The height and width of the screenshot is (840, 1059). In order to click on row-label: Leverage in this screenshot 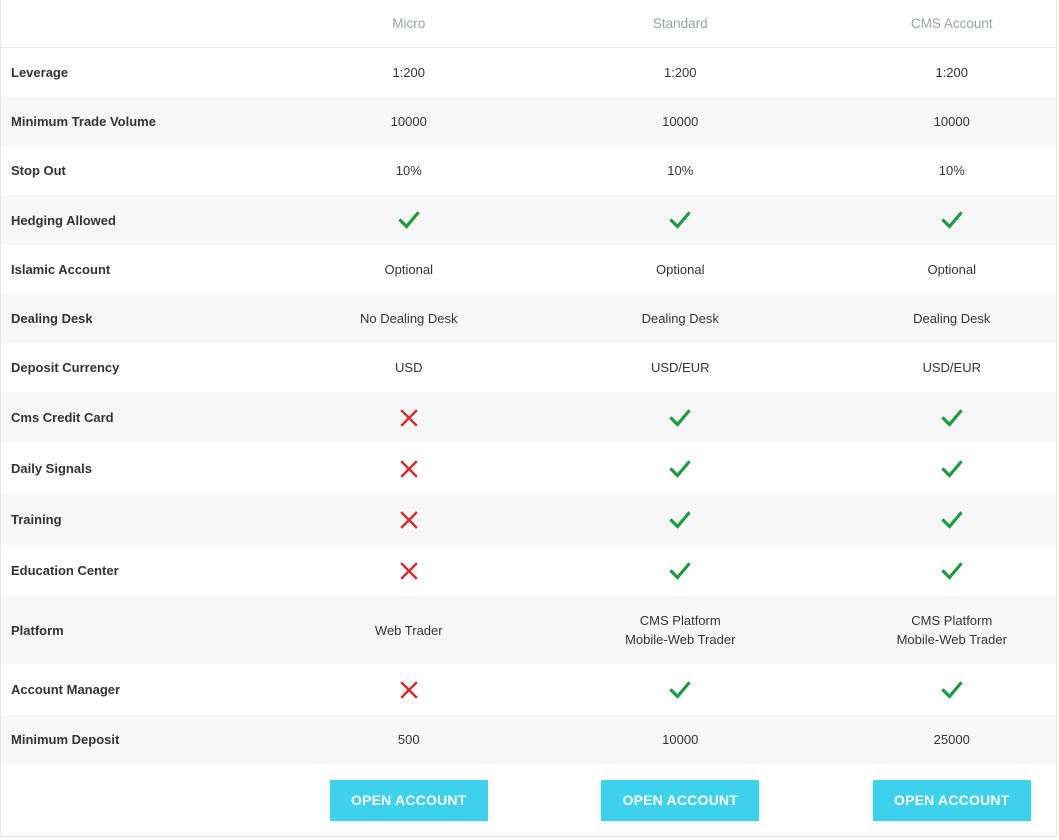, I will do `click(40, 72)`.